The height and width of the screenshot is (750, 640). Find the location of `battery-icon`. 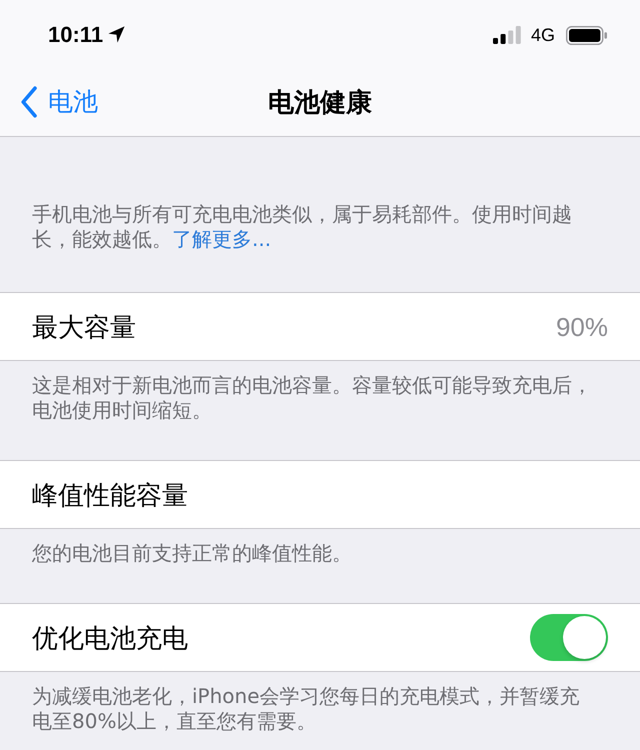

battery-icon is located at coordinates (586, 35).